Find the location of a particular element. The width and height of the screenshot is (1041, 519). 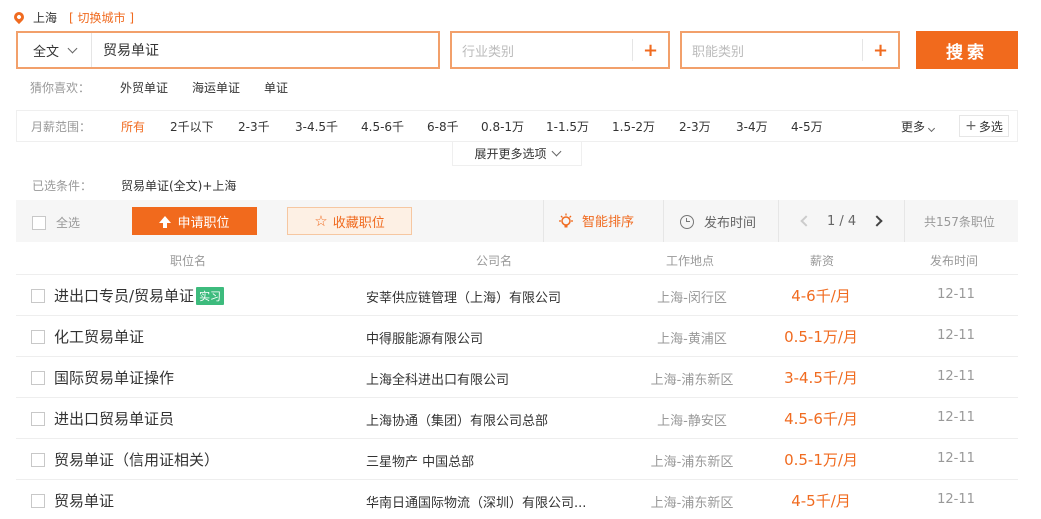

company-link: 中得服能源有限公司 is located at coordinates (424, 337).